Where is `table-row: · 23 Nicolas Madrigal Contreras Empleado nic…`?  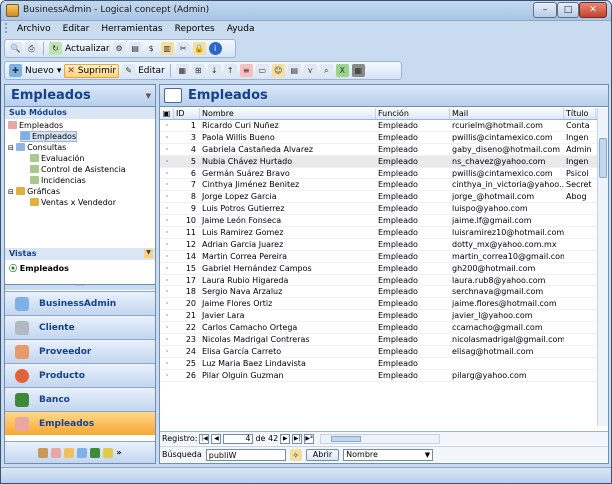 table-row: · 23 Nicolas Madrigal Contreras Empleado nic… is located at coordinates (384, 340).